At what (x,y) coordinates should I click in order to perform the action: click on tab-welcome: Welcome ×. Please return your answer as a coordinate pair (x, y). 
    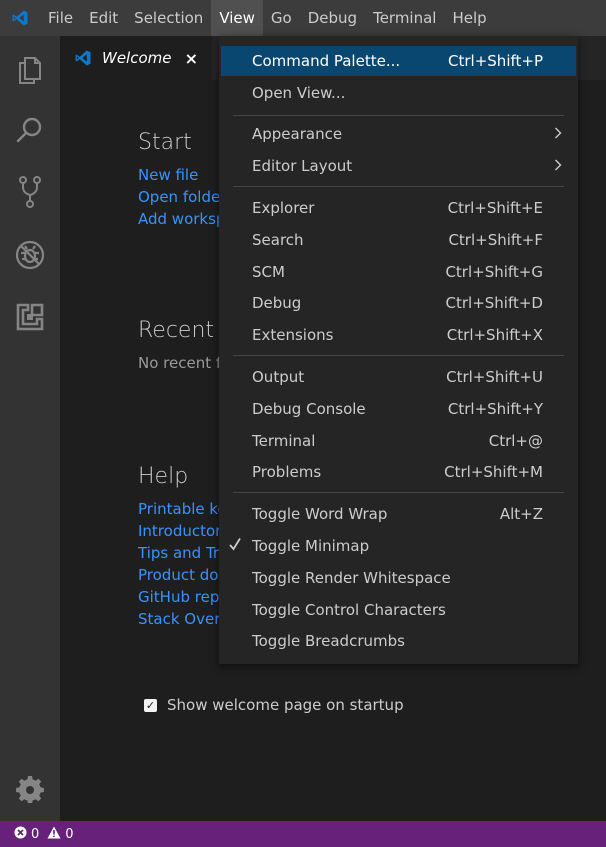
    Looking at the image, I should click on (136, 58).